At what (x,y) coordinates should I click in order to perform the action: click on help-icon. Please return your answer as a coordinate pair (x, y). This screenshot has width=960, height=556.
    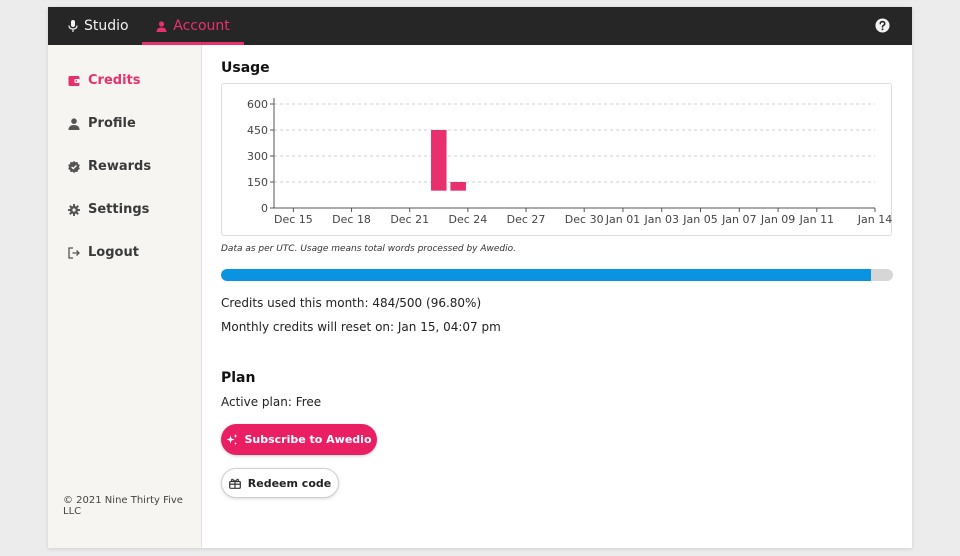
    Looking at the image, I should click on (882, 25).